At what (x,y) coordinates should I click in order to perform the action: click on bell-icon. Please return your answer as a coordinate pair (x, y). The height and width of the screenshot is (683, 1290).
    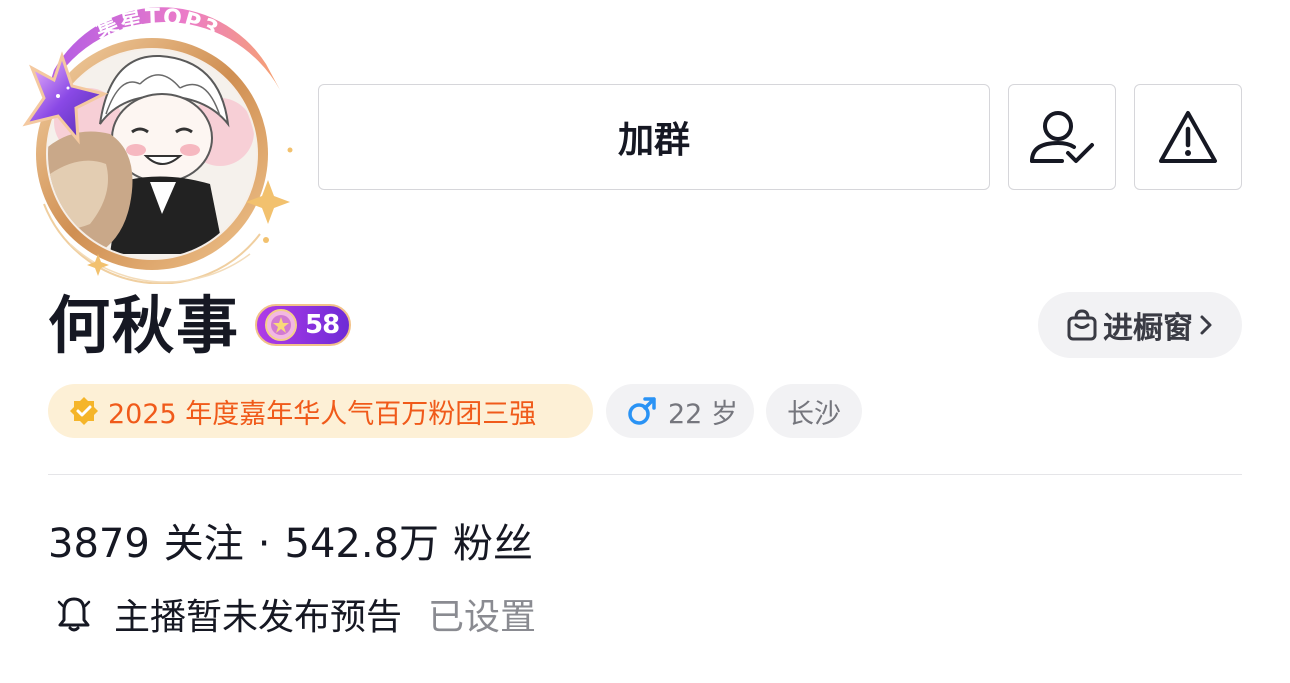
    Looking at the image, I should click on (74, 614).